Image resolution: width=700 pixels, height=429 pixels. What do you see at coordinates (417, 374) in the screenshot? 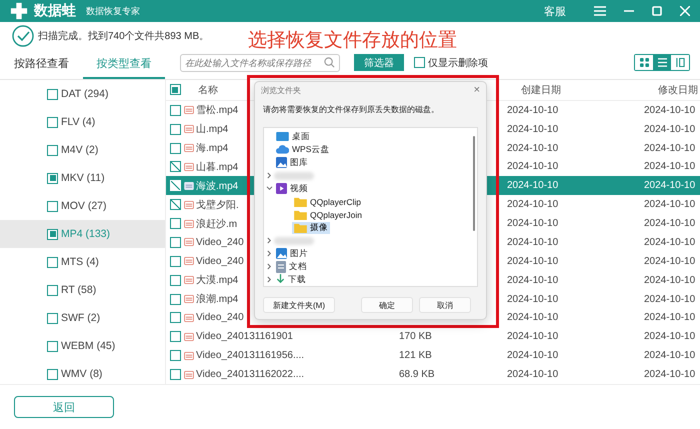
I see `file-size: 68.9 KB` at bounding box center [417, 374].